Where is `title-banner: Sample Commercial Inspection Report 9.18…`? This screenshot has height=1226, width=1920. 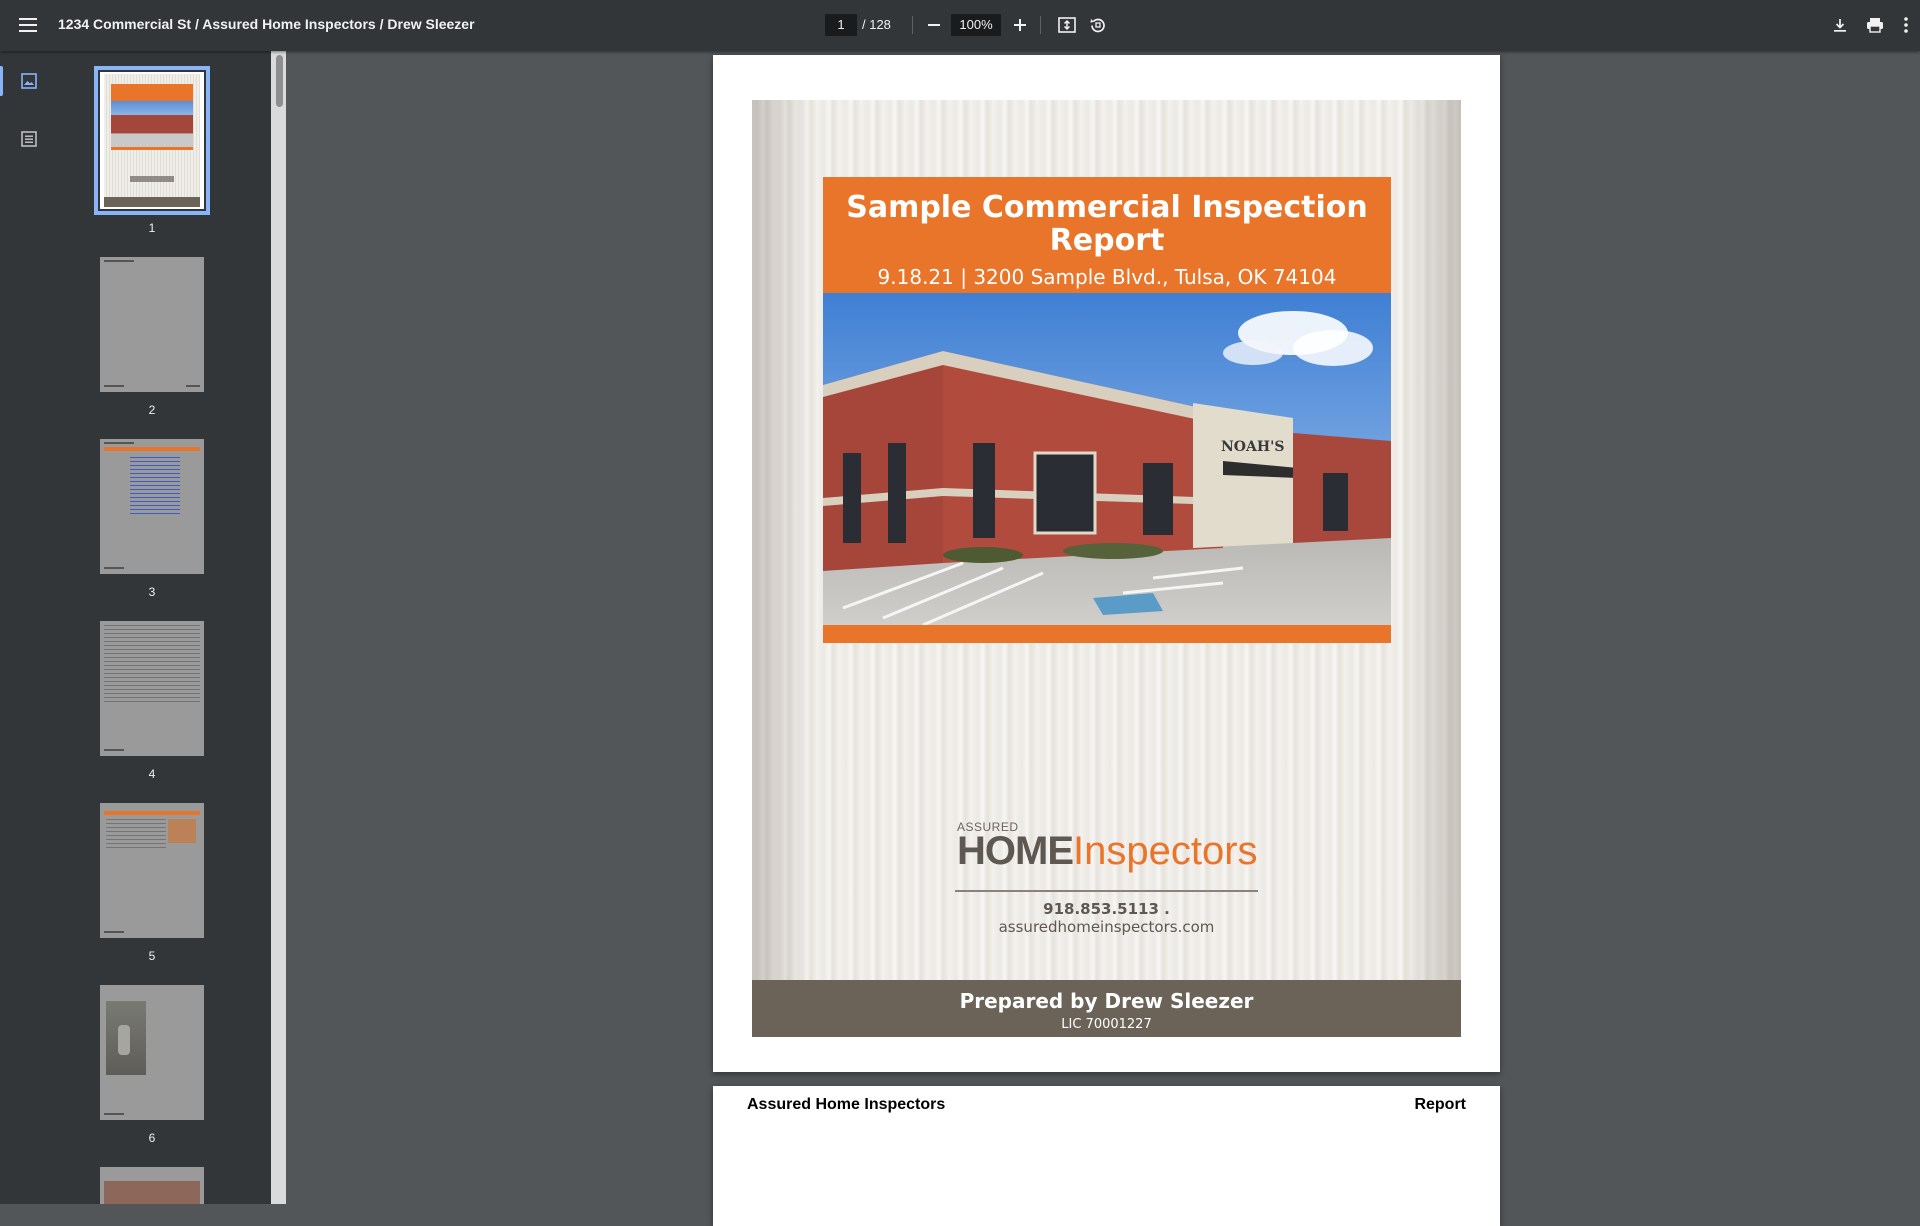 title-banner: Sample Commercial Inspection Report 9.18… is located at coordinates (1107, 235).